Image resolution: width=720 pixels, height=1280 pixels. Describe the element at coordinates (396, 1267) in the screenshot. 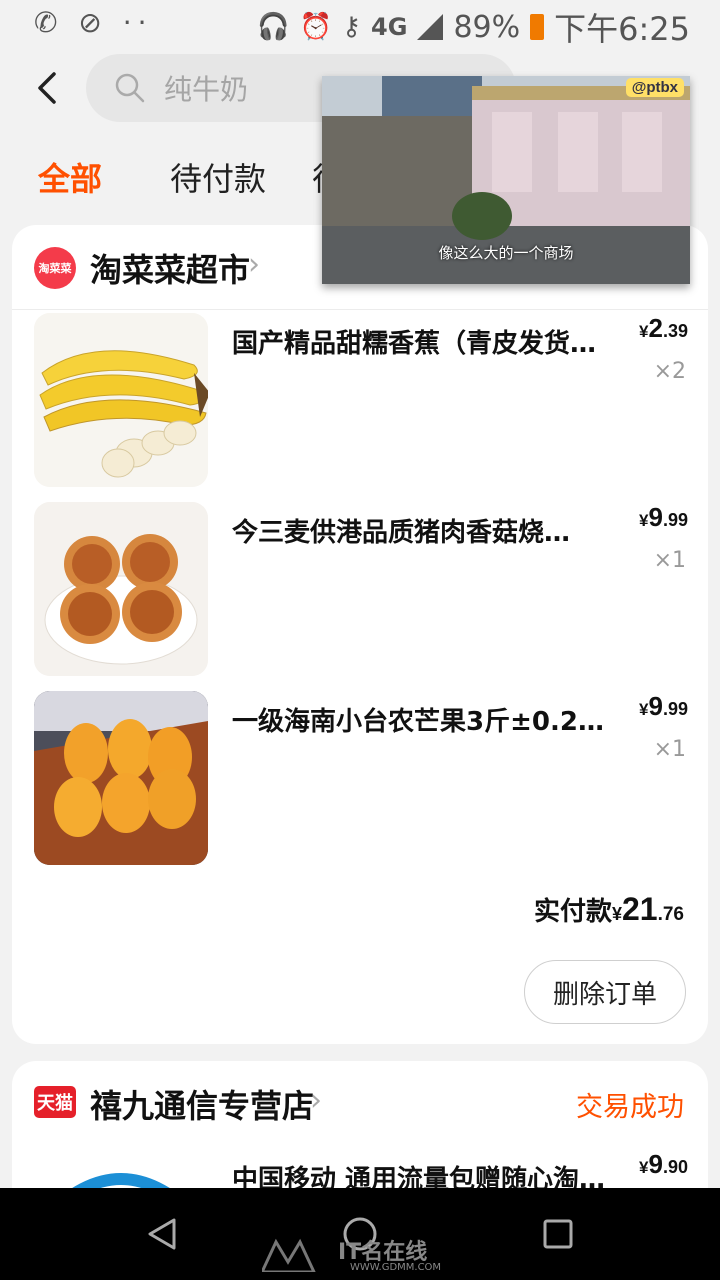

I see `watermark-url: WWW.GDMM.COM` at that location.